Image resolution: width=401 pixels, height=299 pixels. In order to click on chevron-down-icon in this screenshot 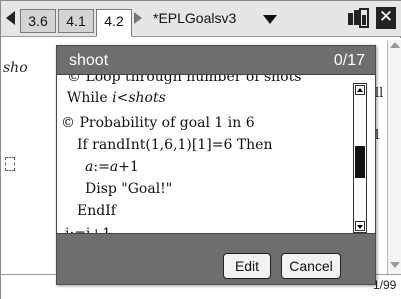, I will do `click(270, 19)`.